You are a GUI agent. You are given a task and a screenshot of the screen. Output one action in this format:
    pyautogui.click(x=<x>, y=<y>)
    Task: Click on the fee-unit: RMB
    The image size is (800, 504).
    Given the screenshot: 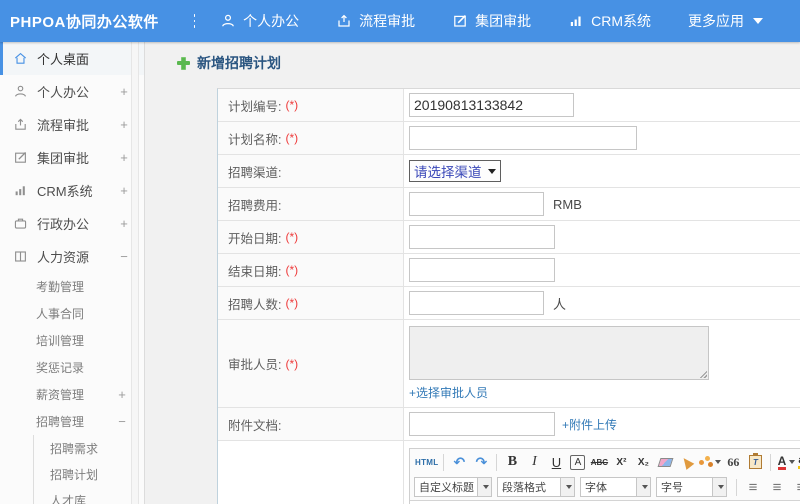 What is the action you would take?
    pyautogui.click(x=567, y=204)
    